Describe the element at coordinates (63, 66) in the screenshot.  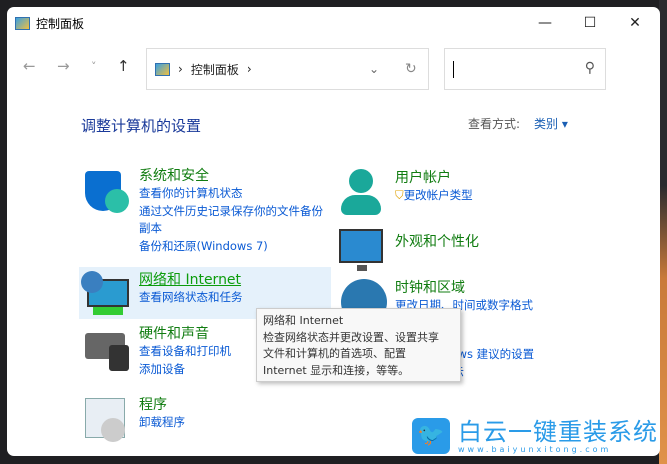
I see `forward-button: →` at that location.